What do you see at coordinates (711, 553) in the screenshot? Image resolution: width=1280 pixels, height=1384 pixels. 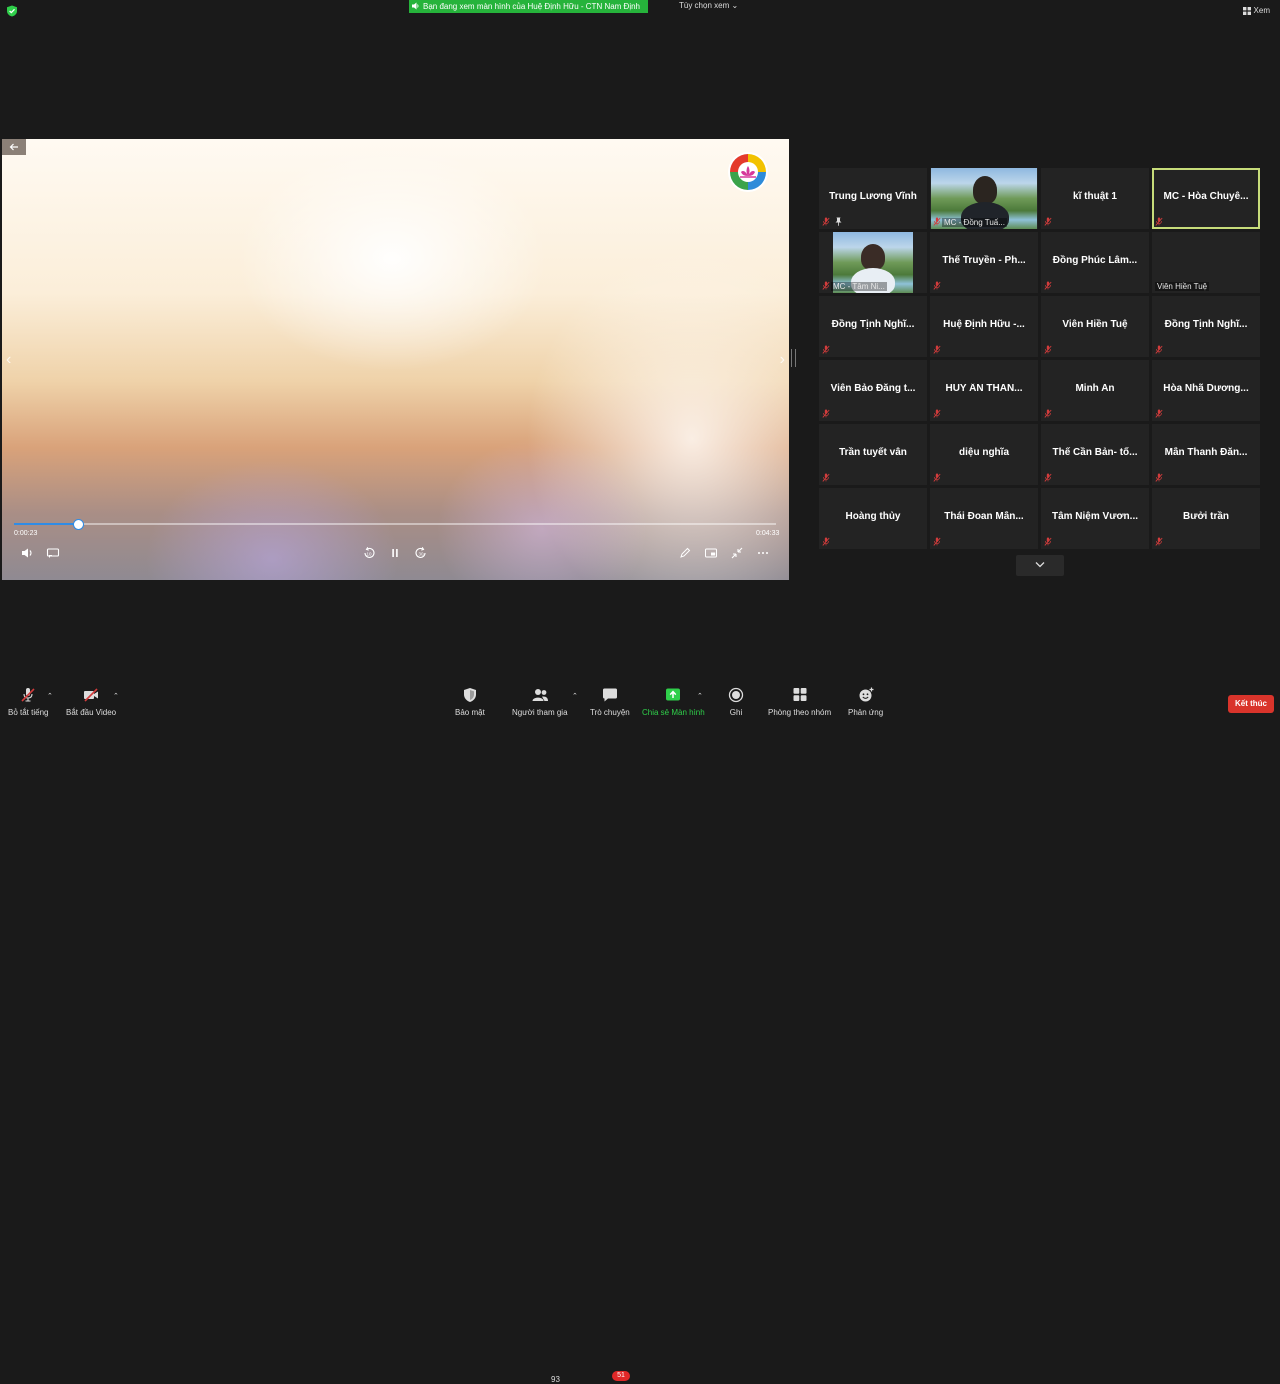 I see `picture-in-picture-icon` at bounding box center [711, 553].